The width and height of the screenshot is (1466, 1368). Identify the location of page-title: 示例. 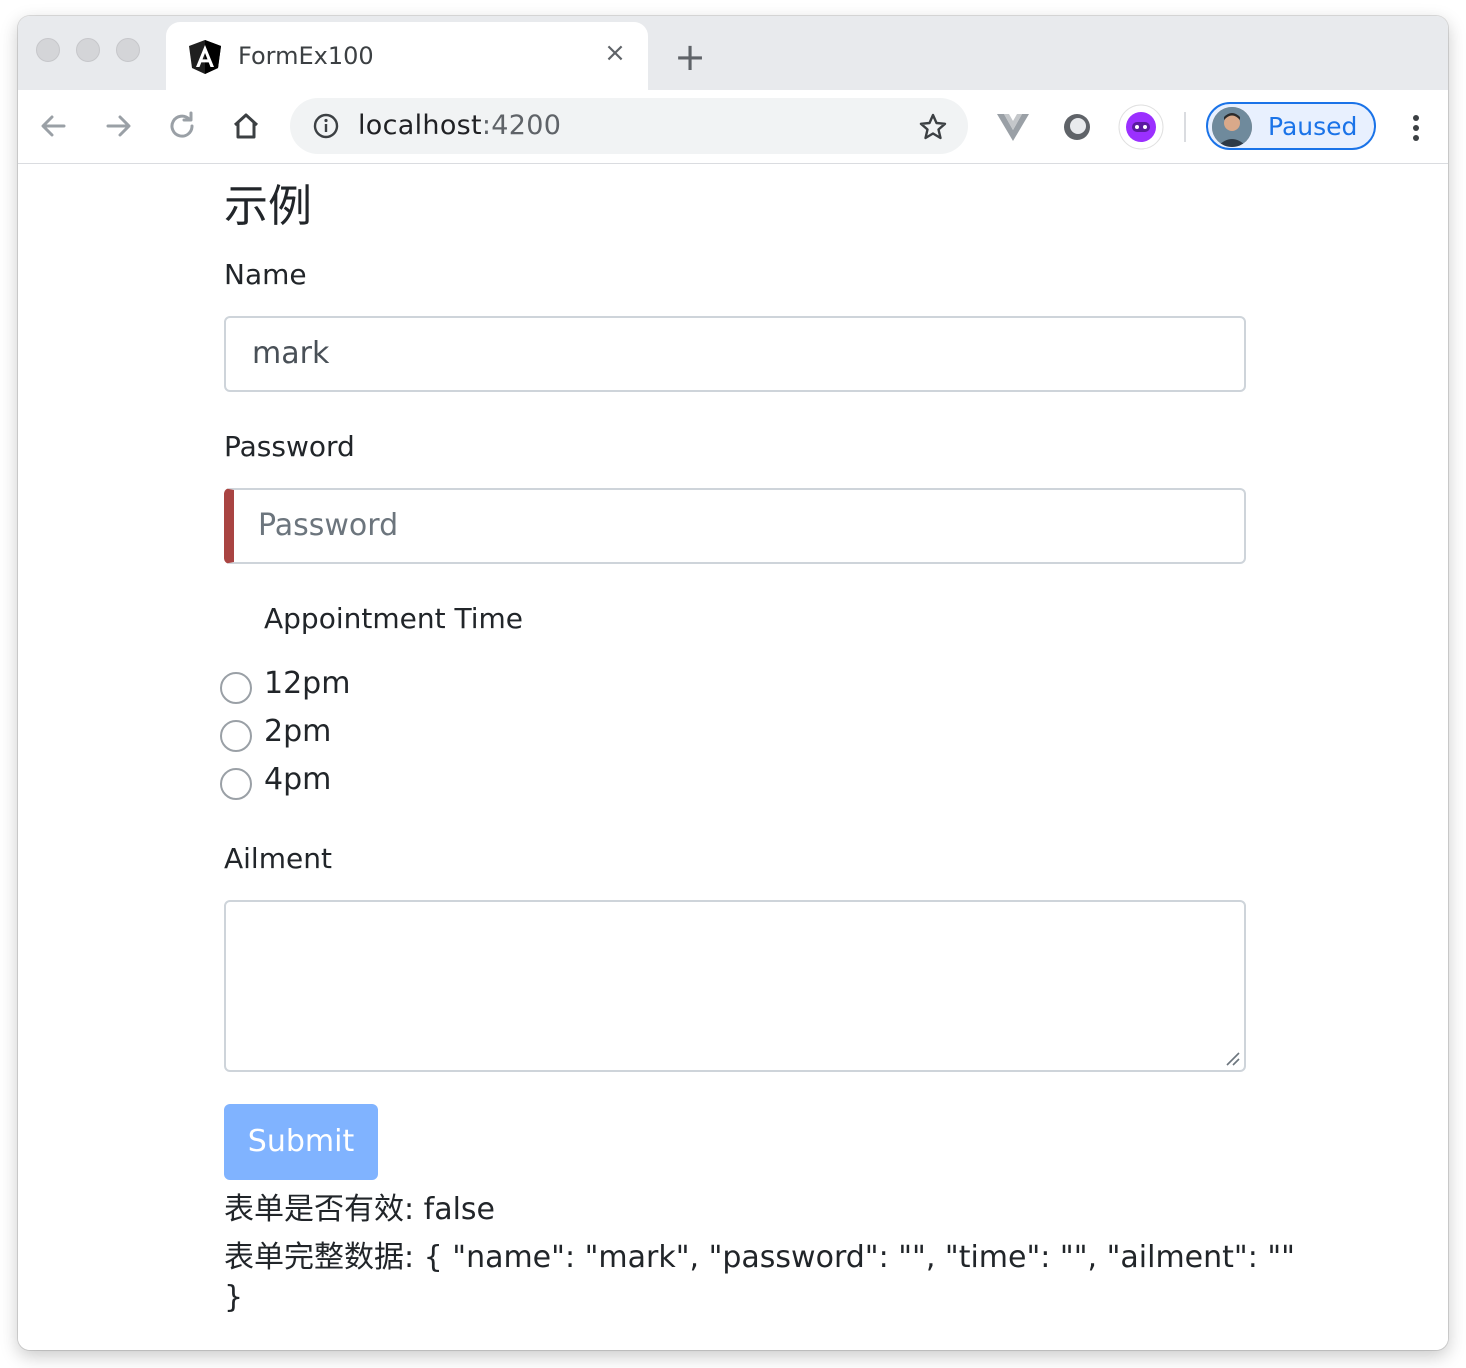
(268, 206).